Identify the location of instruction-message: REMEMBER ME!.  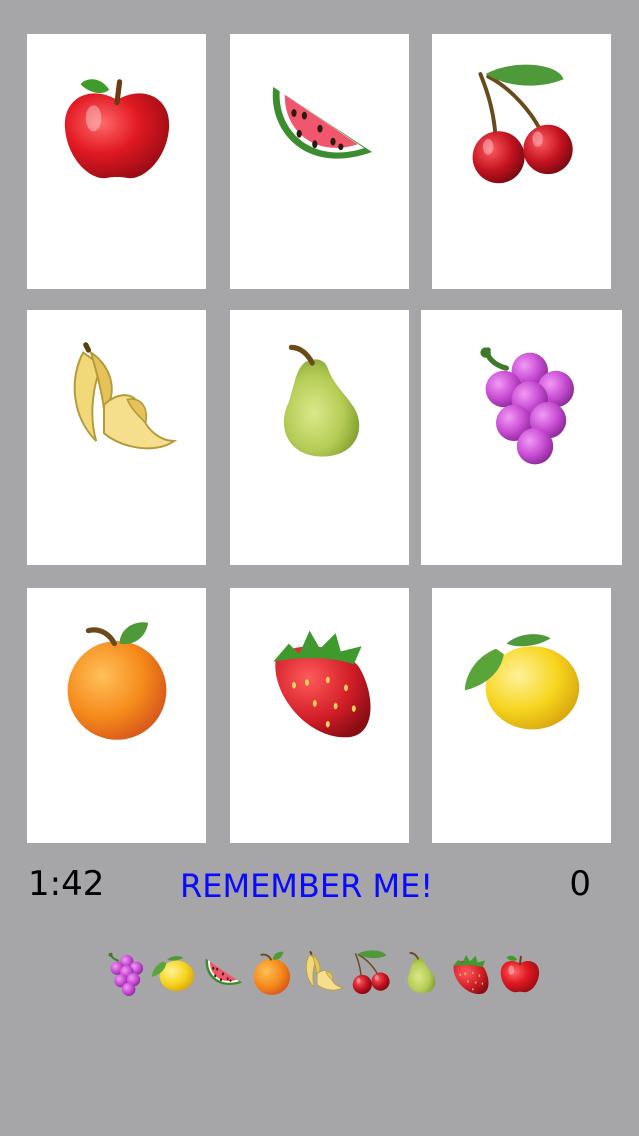
(307, 886).